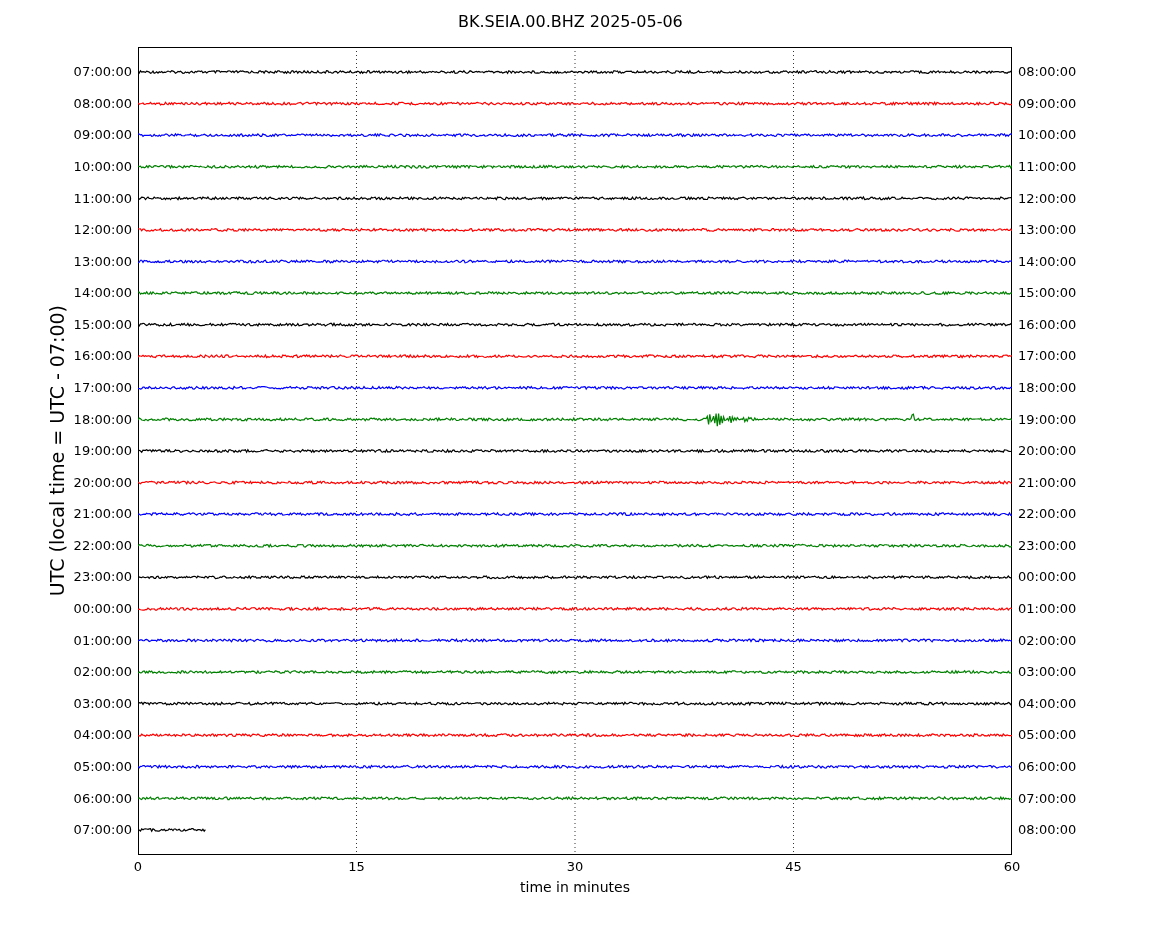 The image size is (1150, 950). What do you see at coordinates (102, 514) in the screenshot?
I see `left-time-label: 21:00:00` at bounding box center [102, 514].